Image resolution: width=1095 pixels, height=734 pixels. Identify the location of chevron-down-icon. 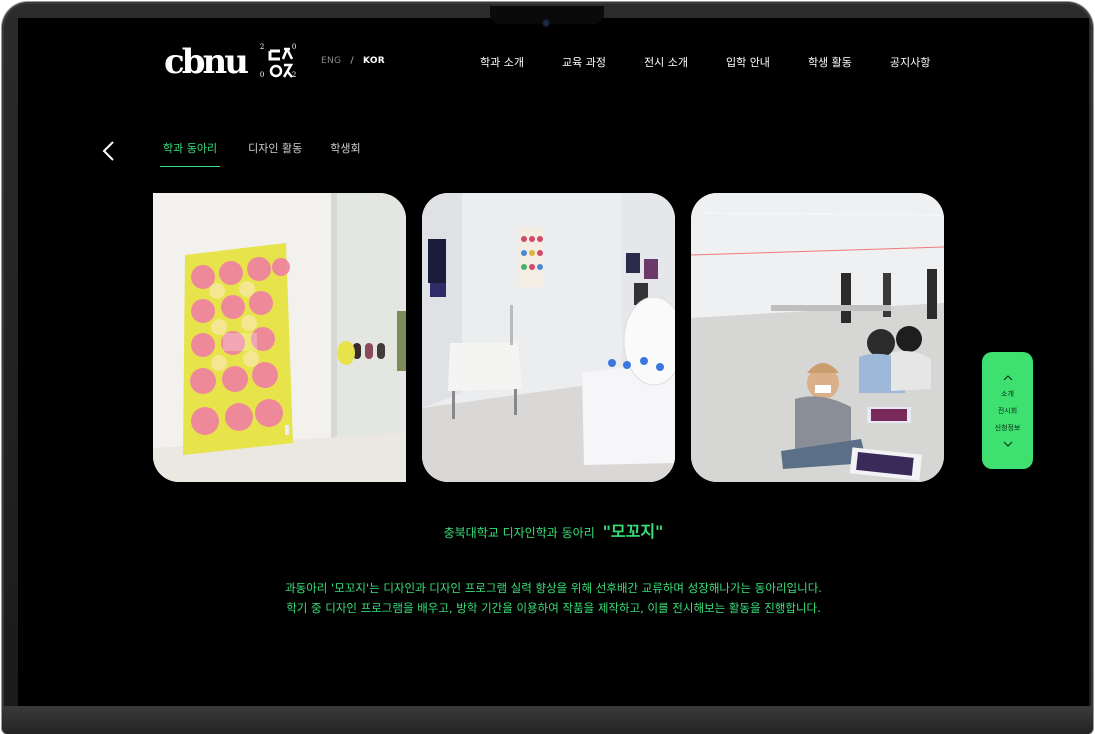
(1008, 444).